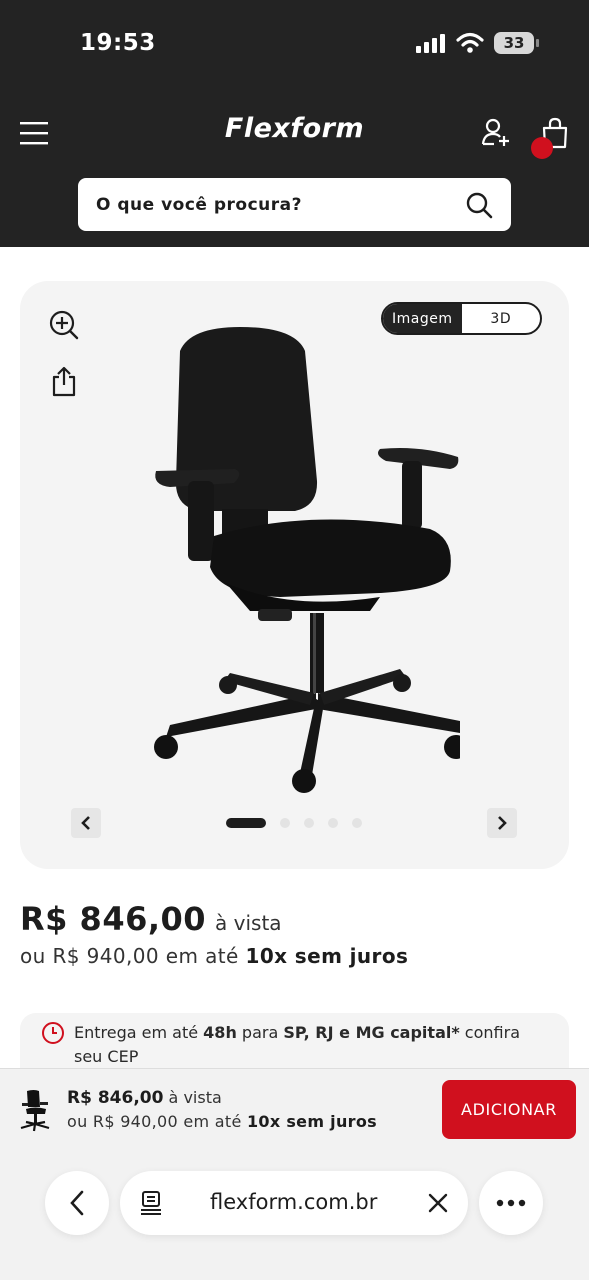  Describe the element at coordinates (152, 1203) in the screenshot. I see `reader-mode-icon` at that location.